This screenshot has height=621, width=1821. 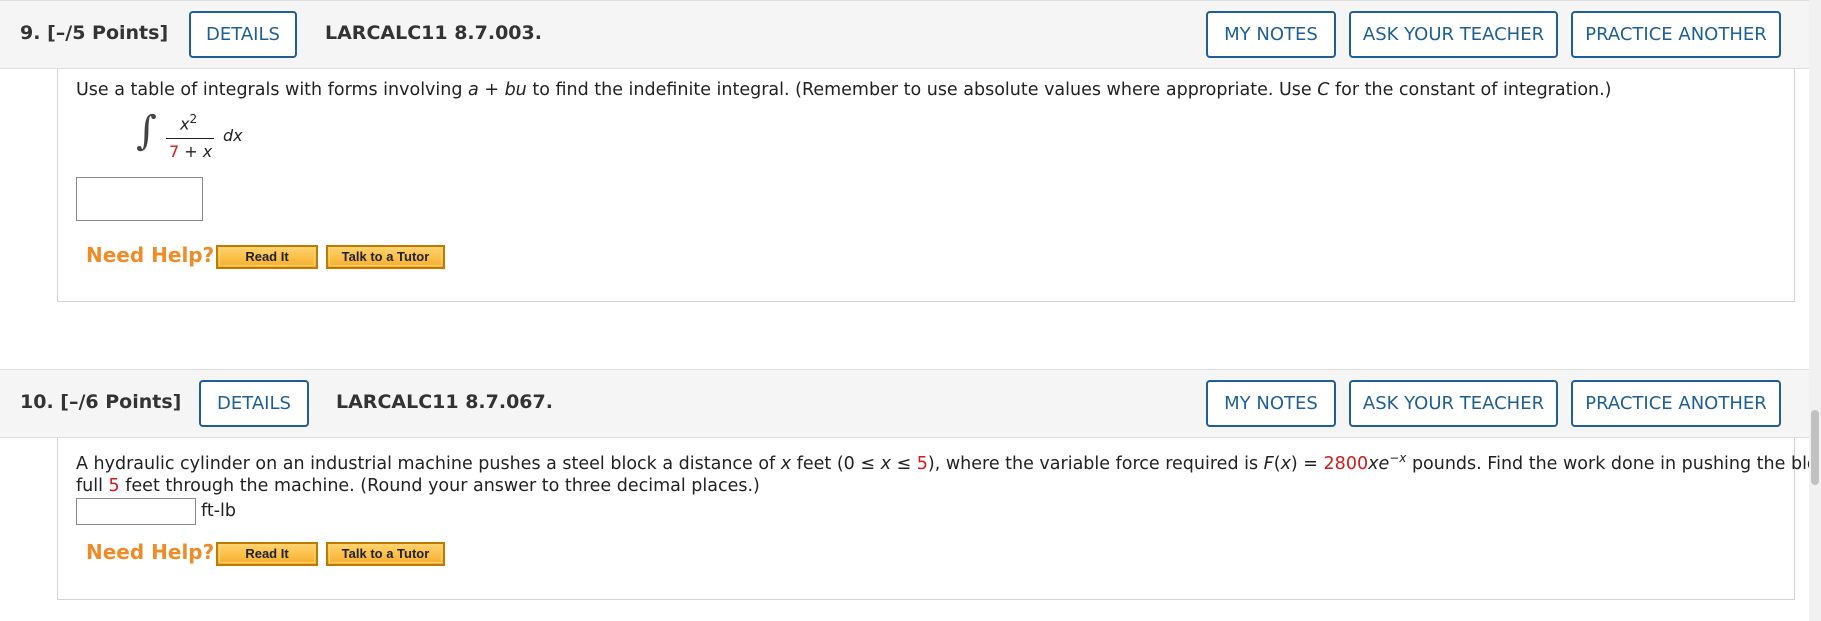 I want to click on scrollbar-thumb, so click(x=1815, y=447).